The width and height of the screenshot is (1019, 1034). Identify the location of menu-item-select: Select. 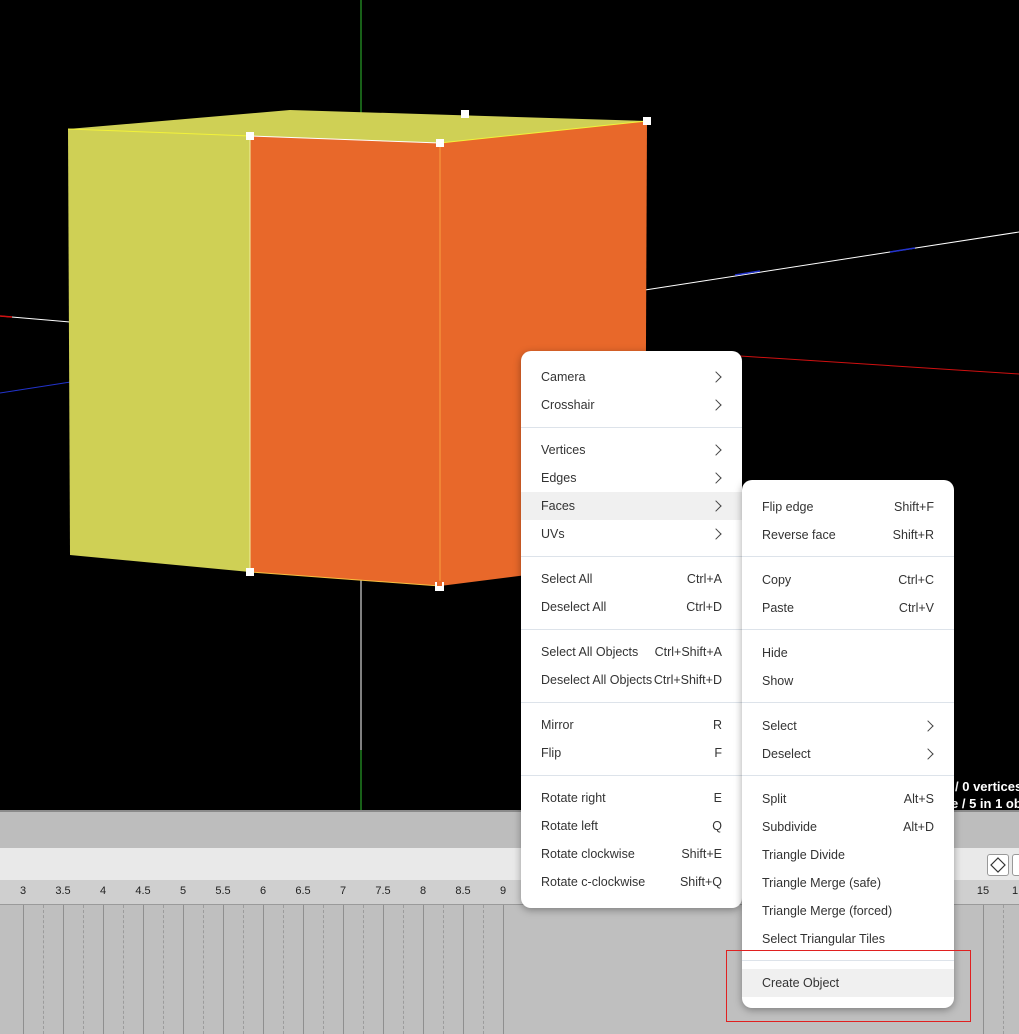
(848, 726).